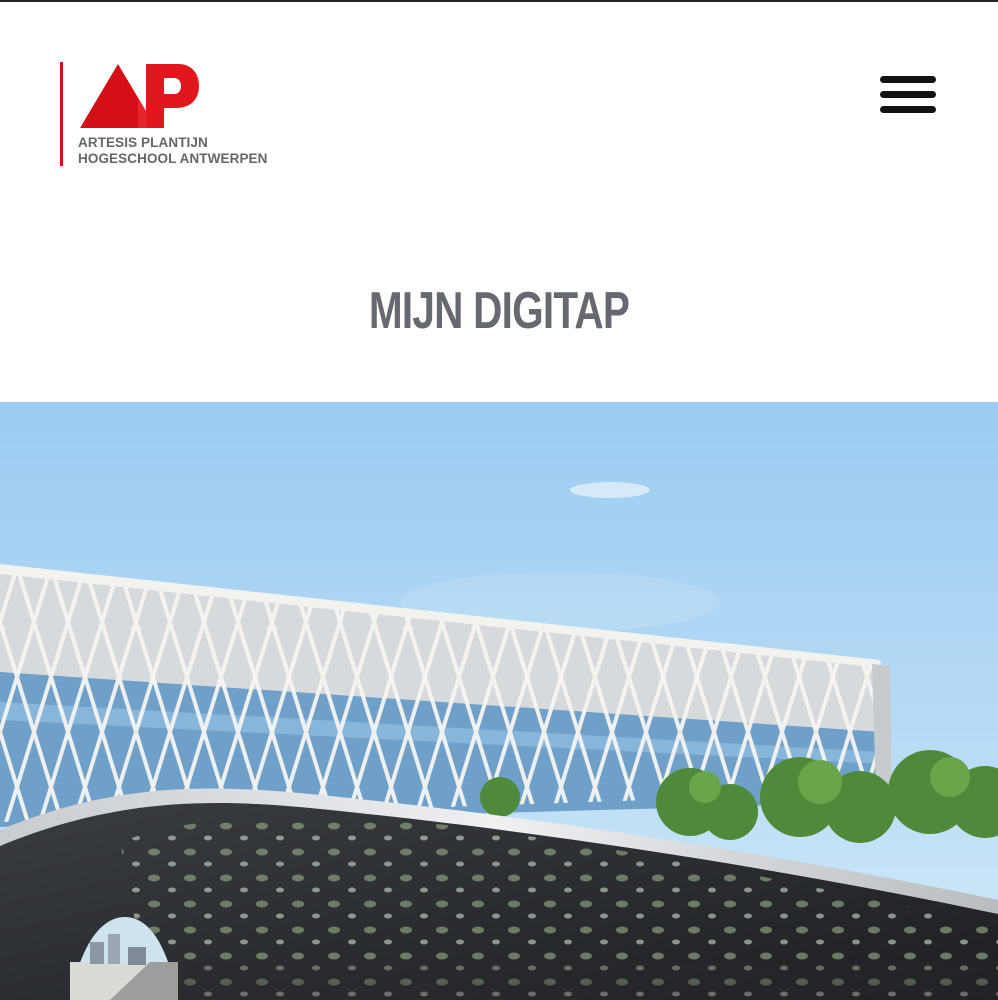 Image resolution: width=998 pixels, height=1000 pixels. Describe the element at coordinates (139, 96) in the screenshot. I see `ap-logo-mark-icon` at that location.